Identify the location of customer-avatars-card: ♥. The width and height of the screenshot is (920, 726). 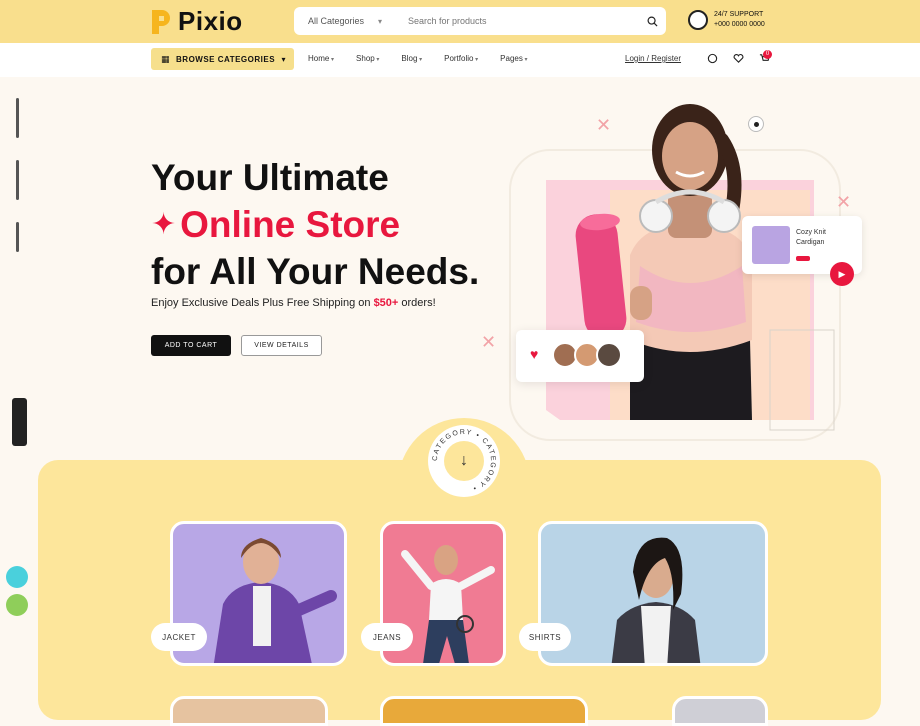
(580, 356).